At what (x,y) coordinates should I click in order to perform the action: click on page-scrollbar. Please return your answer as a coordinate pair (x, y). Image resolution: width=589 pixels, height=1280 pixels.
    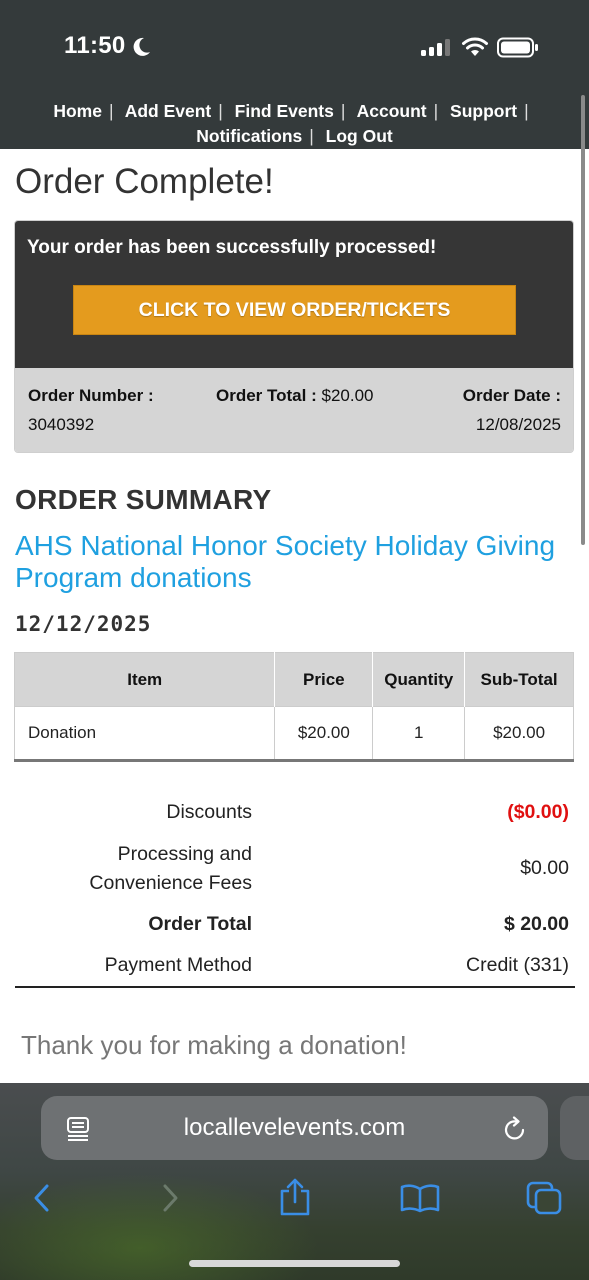
    Looking at the image, I should click on (583, 320).